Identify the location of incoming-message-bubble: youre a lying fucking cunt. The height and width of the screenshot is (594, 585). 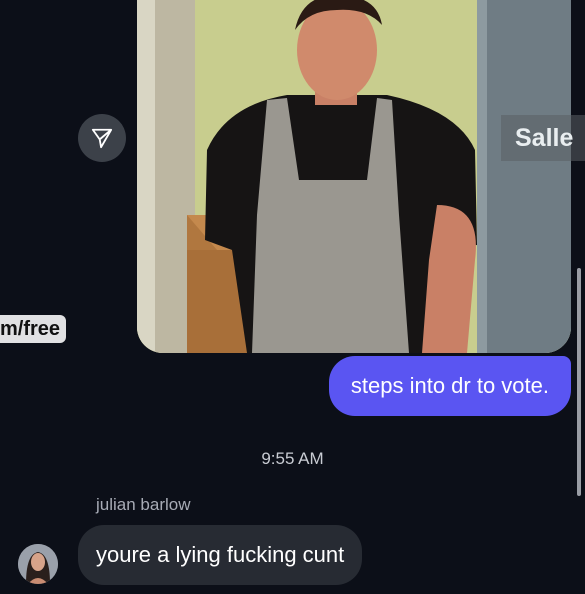
(220, 555).